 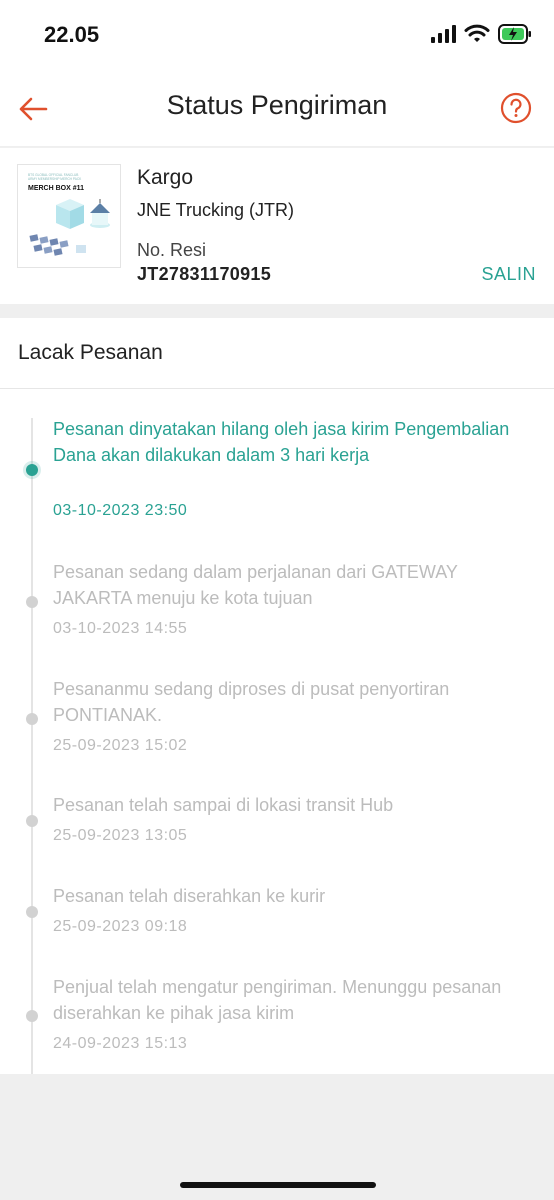 I want to click on tracking-number: JT27831170915, so click(x=204, y=274).